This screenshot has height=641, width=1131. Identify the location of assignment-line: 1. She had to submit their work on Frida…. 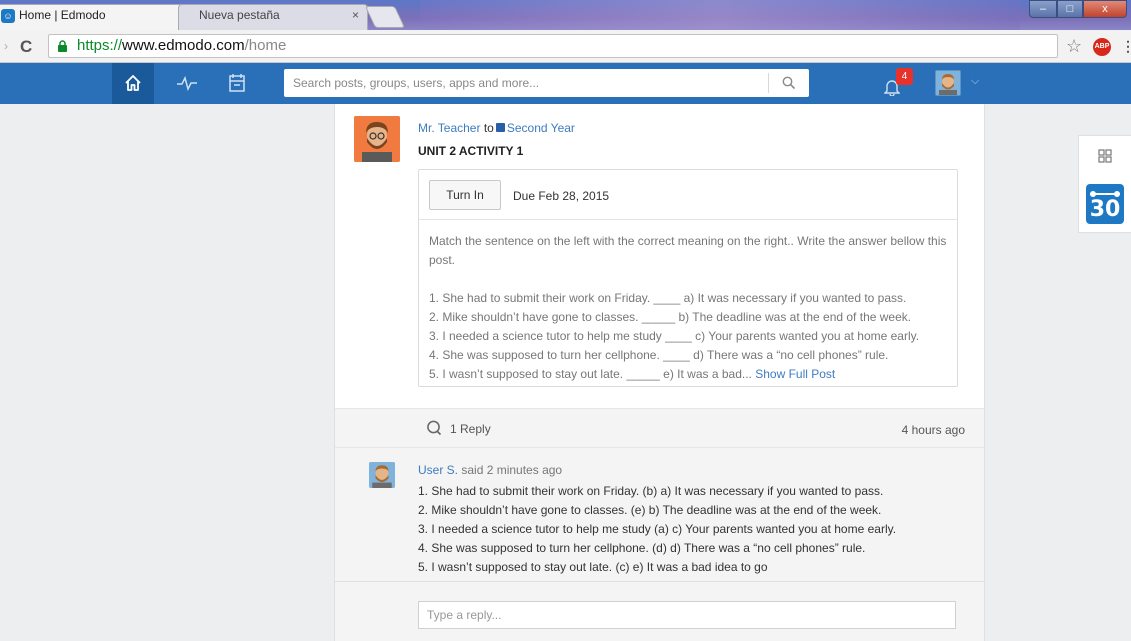
(668, 298).